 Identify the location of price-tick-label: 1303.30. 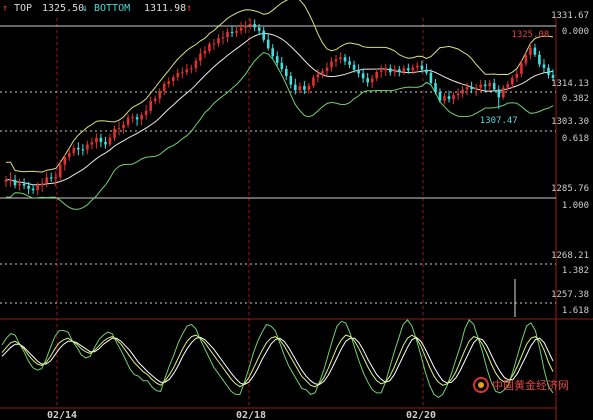
(570, 122).